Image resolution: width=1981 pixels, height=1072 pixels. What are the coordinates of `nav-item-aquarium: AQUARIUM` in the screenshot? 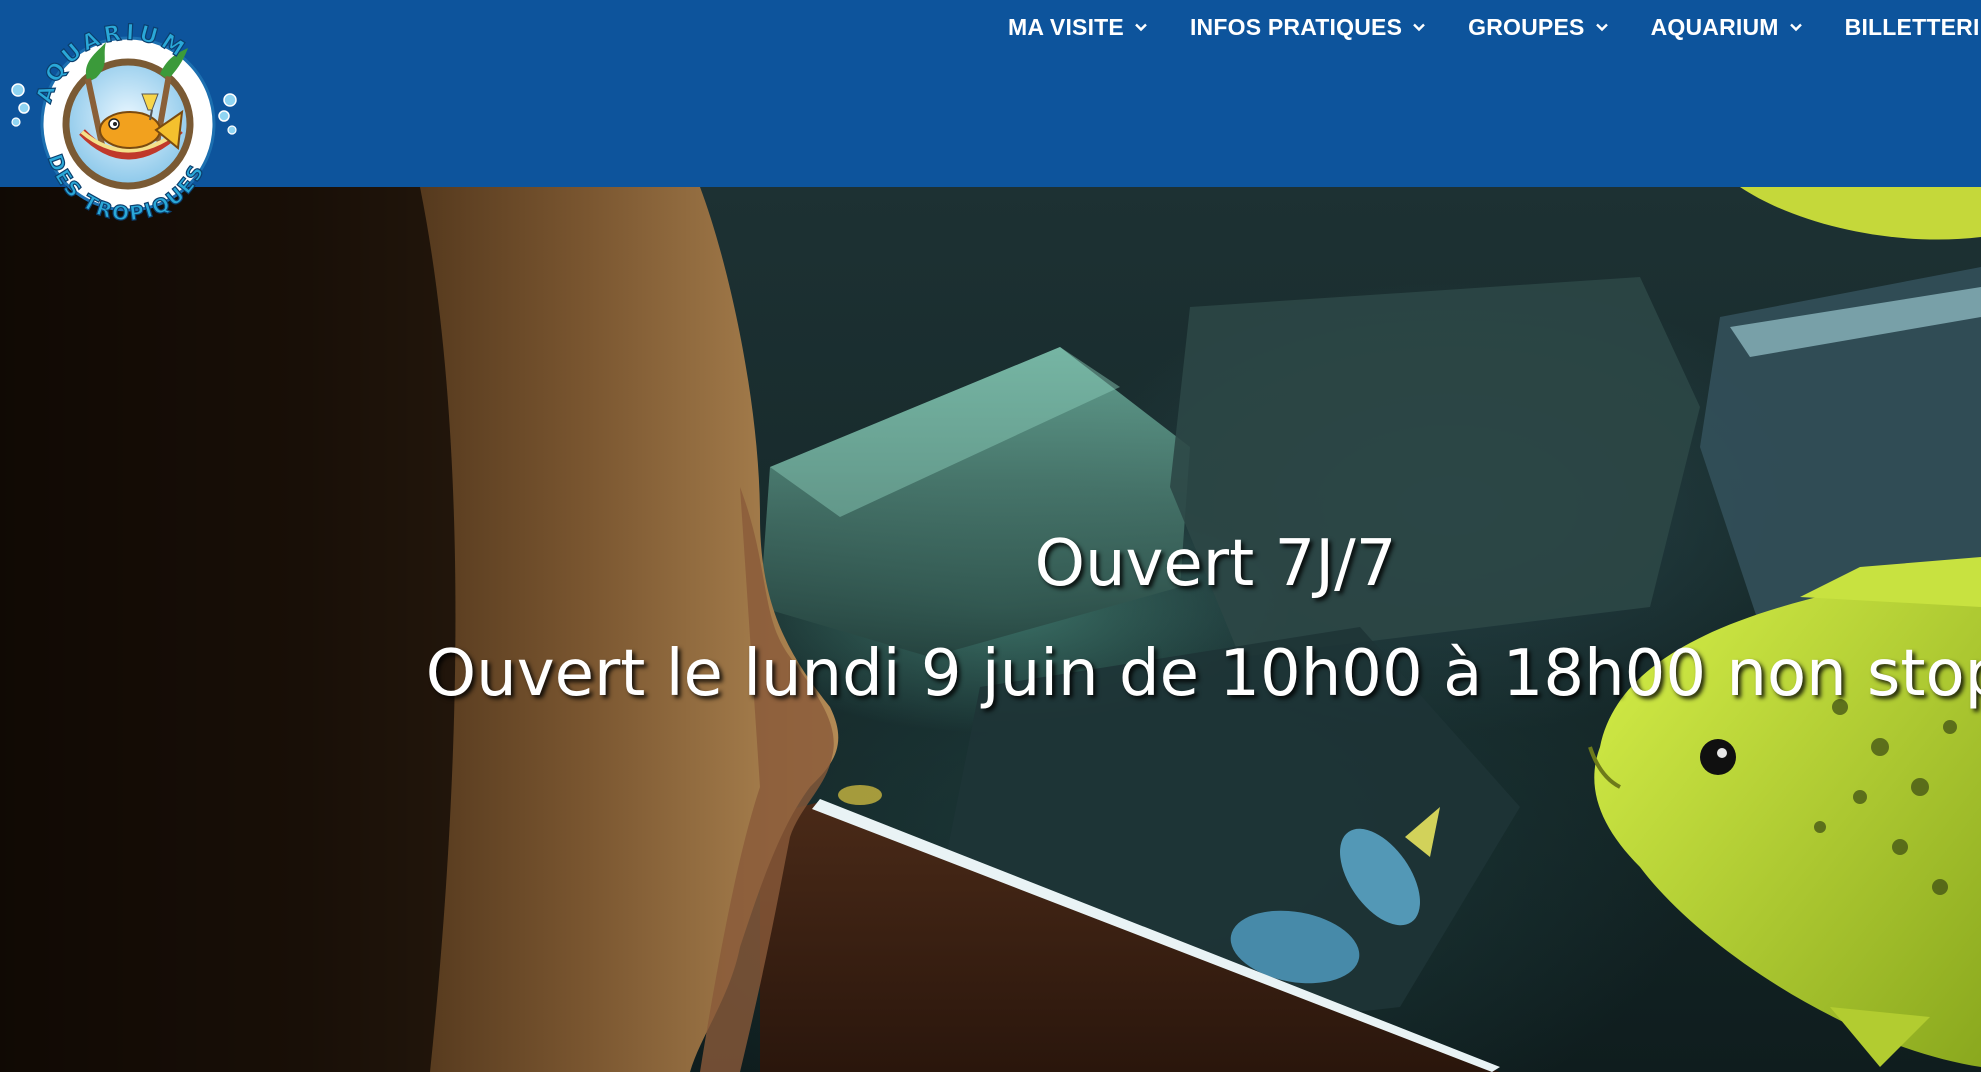 It's located at (1727, 27).